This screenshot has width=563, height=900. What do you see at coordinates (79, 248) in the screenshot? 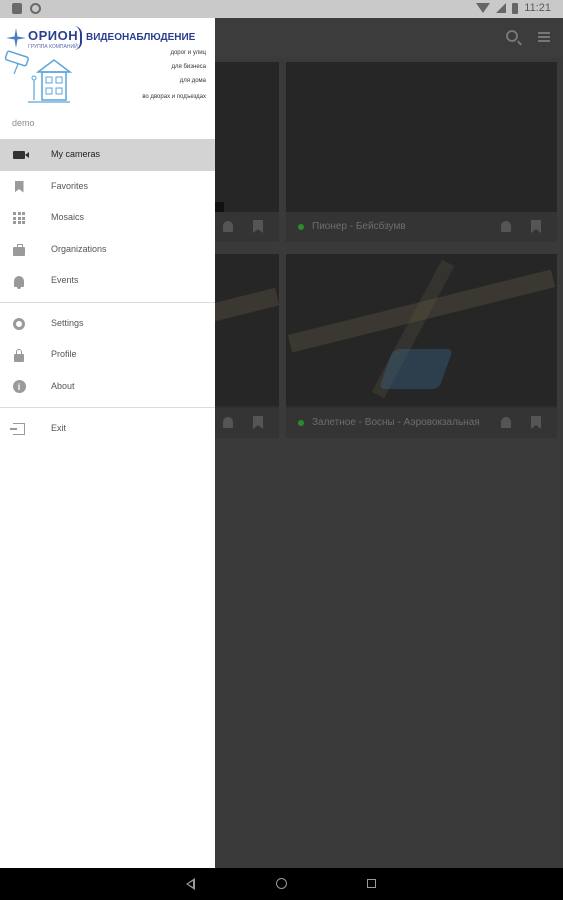
I see `drawer-item-label: Organizations` at bounding box center [79, 248].